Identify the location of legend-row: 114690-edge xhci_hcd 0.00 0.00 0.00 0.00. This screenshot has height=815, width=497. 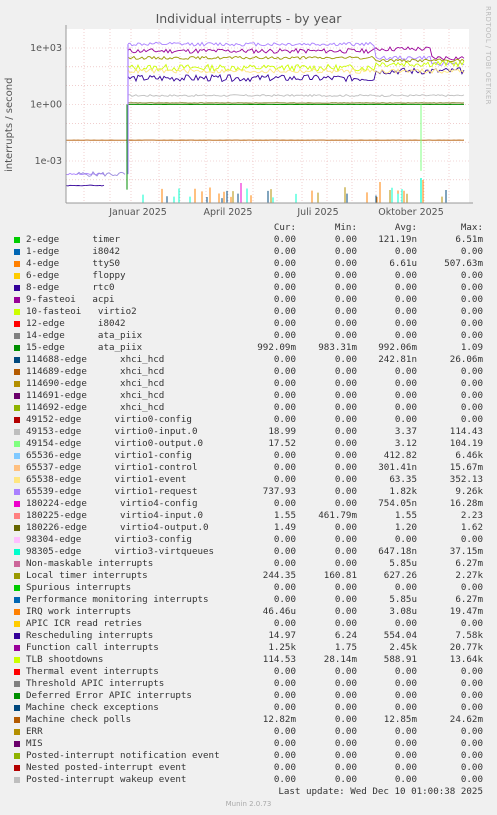
(251, 384).